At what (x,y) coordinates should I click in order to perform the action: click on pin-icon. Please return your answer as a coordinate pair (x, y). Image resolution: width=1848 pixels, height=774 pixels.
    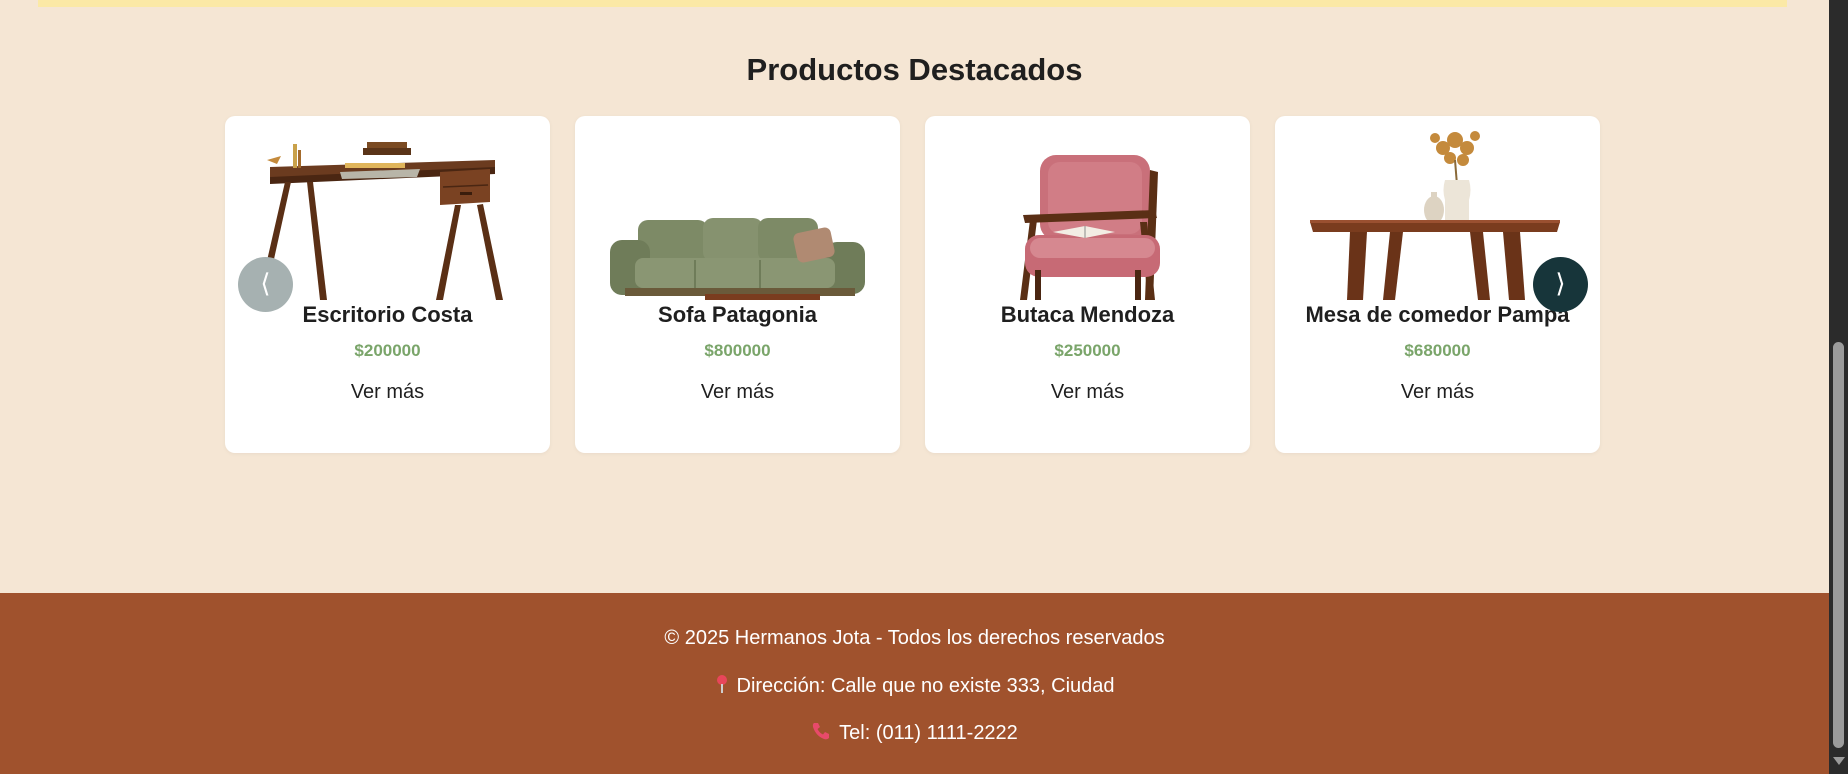
    Looking at the image, I should click on (722, 687).